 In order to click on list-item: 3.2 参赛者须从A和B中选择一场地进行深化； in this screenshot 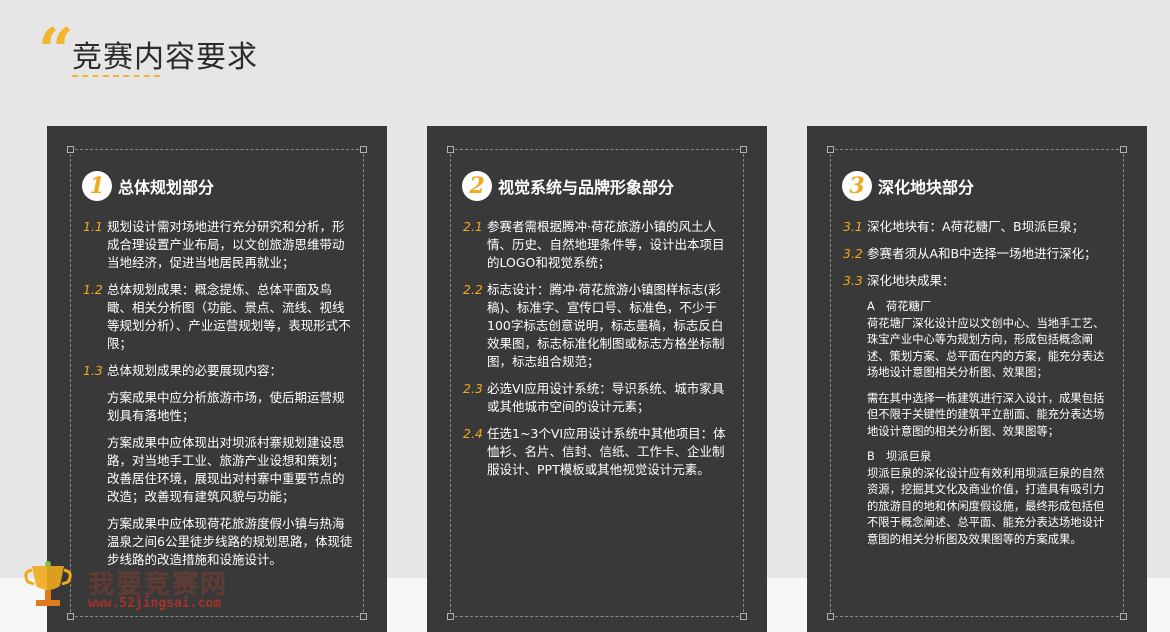, I will do `click(979, 254)`.